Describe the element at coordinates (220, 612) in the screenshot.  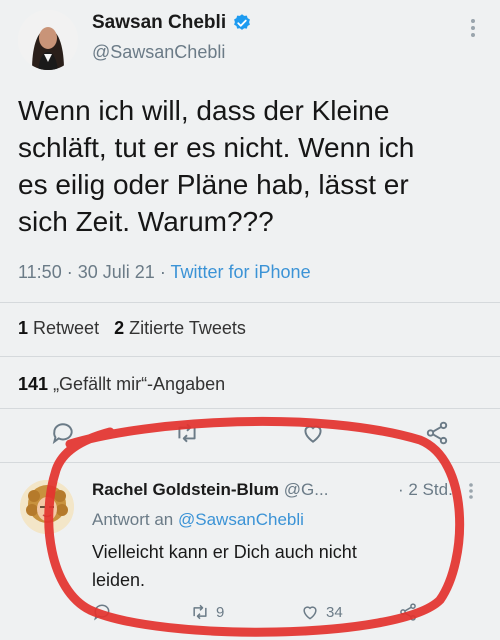
I see `reply-retweet-count: 9` at that location.